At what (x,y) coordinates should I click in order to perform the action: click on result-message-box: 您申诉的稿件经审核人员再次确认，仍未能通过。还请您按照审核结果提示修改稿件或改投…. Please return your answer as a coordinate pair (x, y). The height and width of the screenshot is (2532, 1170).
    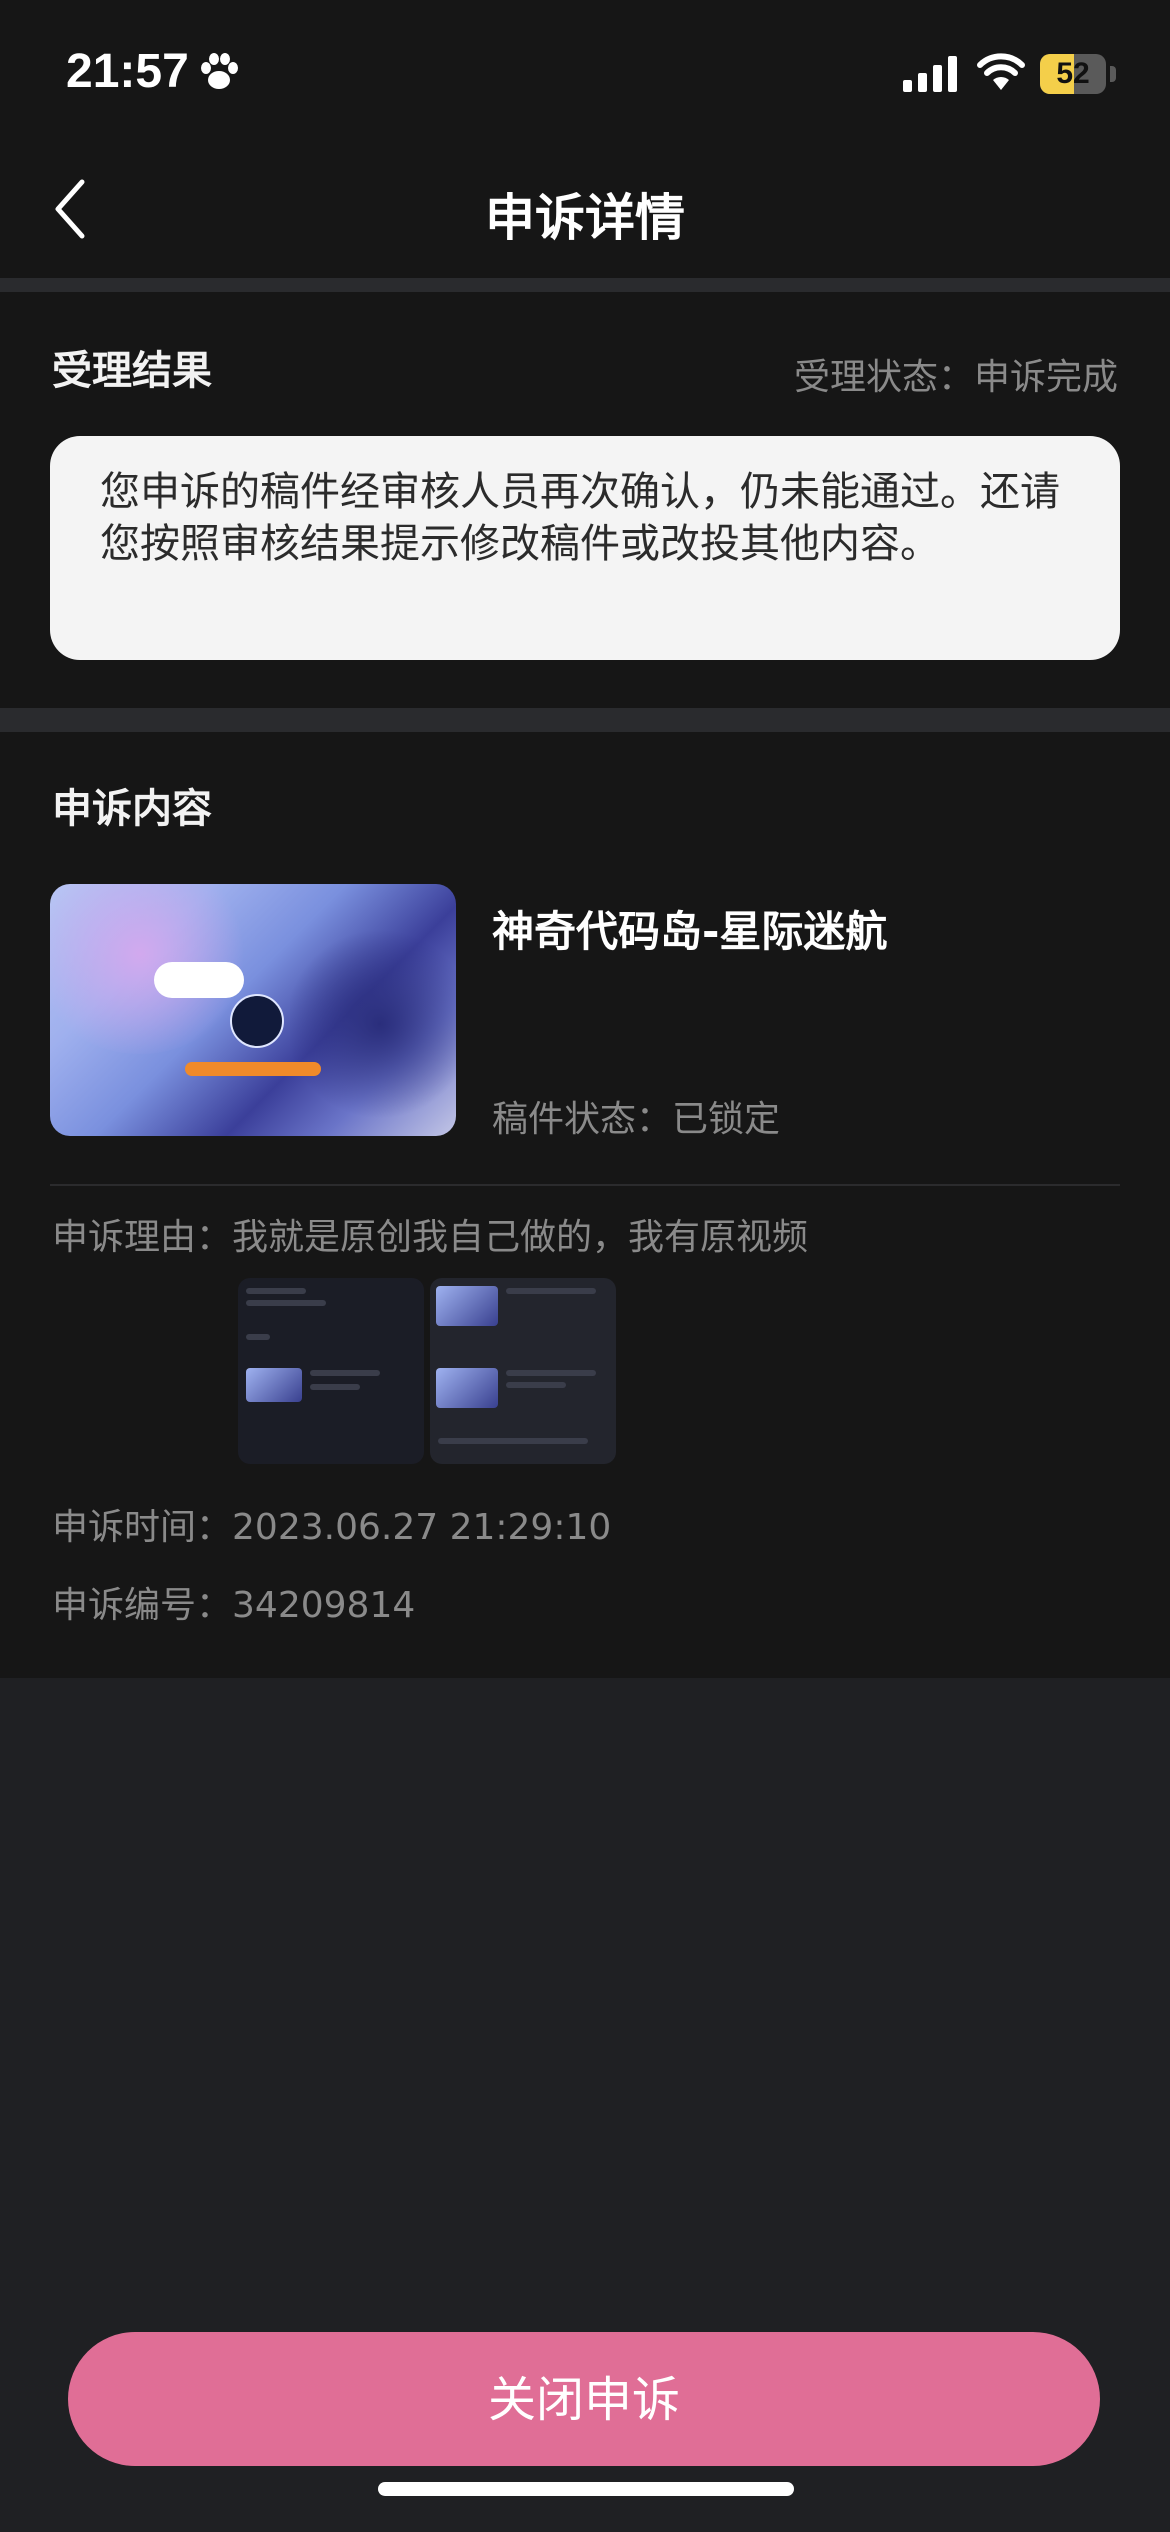
    Looking at the image, I should click on (585, 548).